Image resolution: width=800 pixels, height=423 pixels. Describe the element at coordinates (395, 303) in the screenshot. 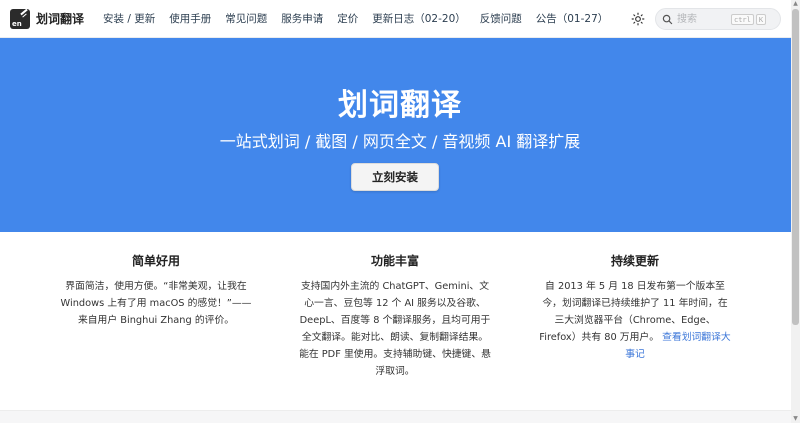

I see `feature-line: 心一言、豆包等 12 个 AI 服务以及谷歌、` at that location.